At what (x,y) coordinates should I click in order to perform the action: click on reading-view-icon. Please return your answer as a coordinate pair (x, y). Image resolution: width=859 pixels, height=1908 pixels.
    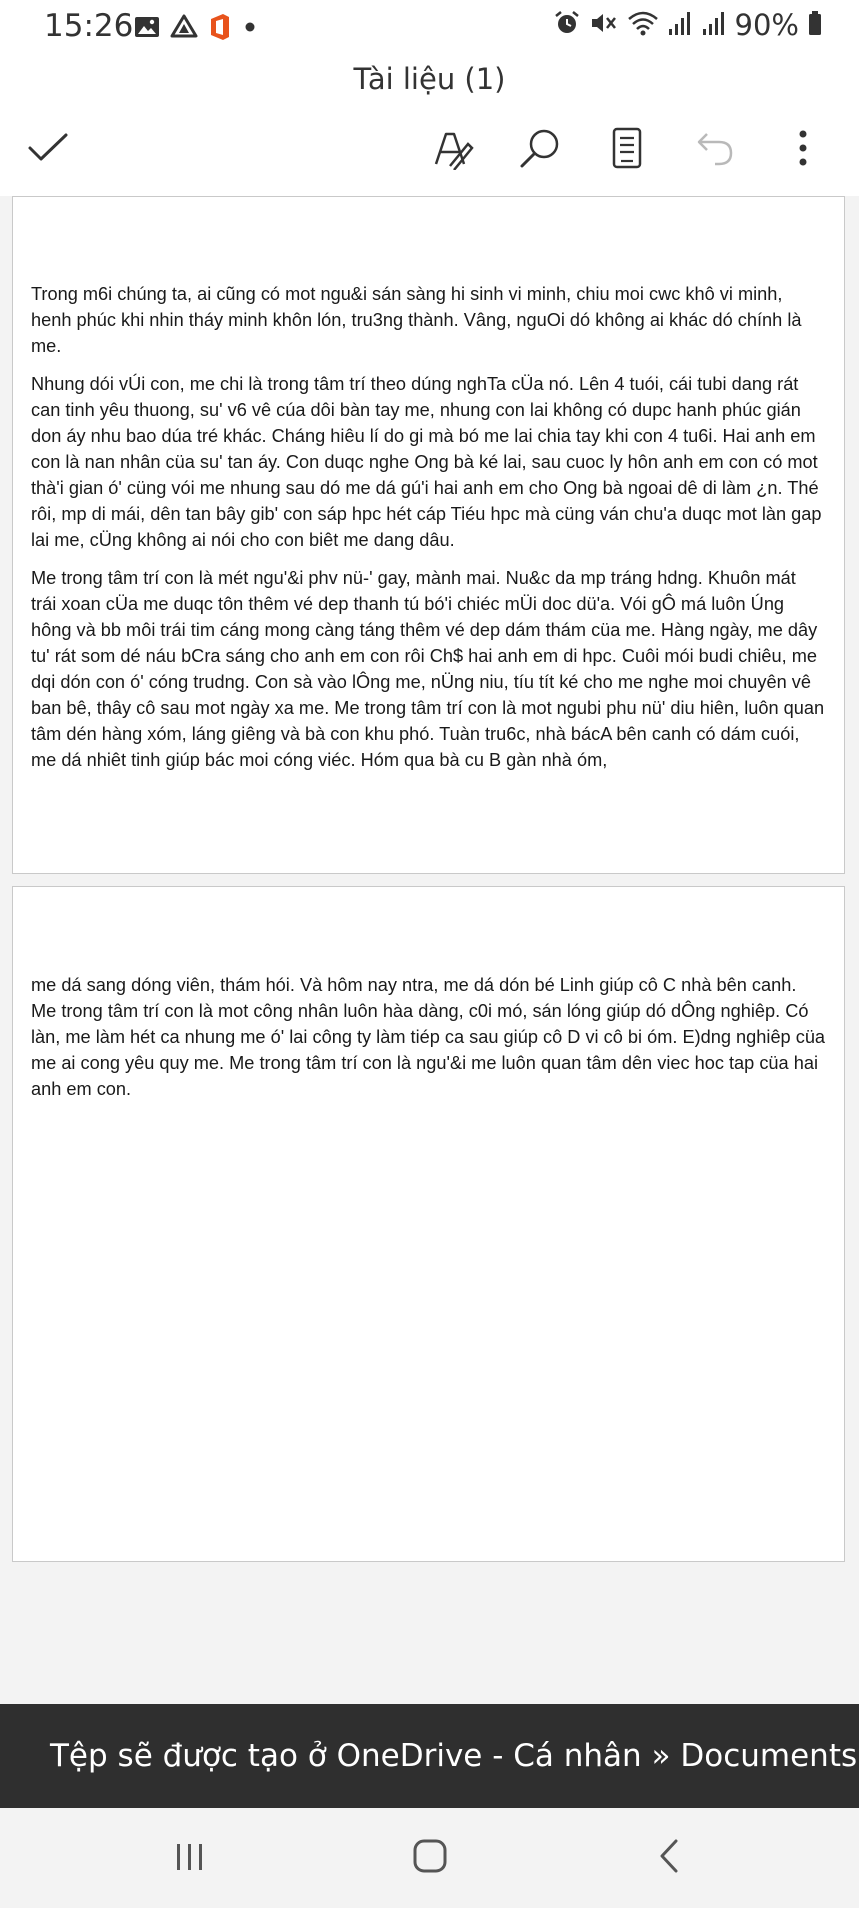
    Looking at the image, I should click on (627, 150).